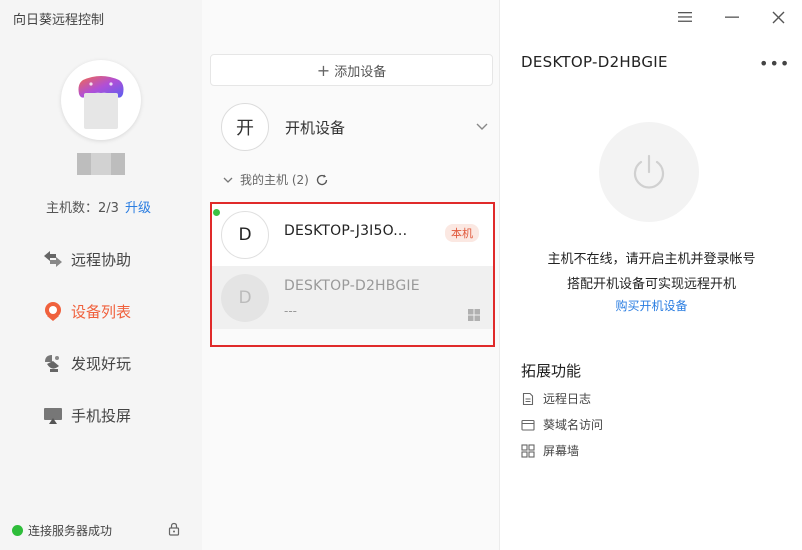 This screenshot has height=550, width=802. I want to click on avatar, so click(101, 100).